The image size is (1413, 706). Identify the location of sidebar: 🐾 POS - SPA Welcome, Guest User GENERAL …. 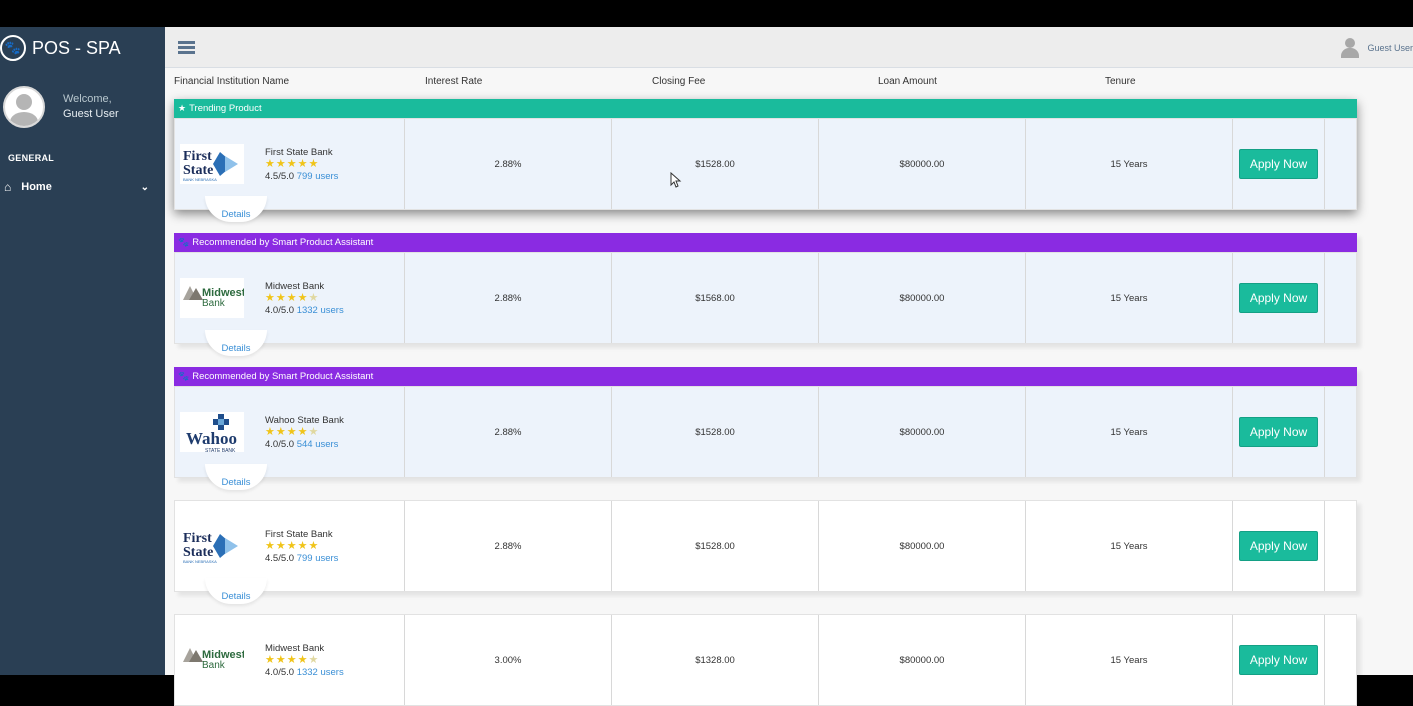
(82, 351).